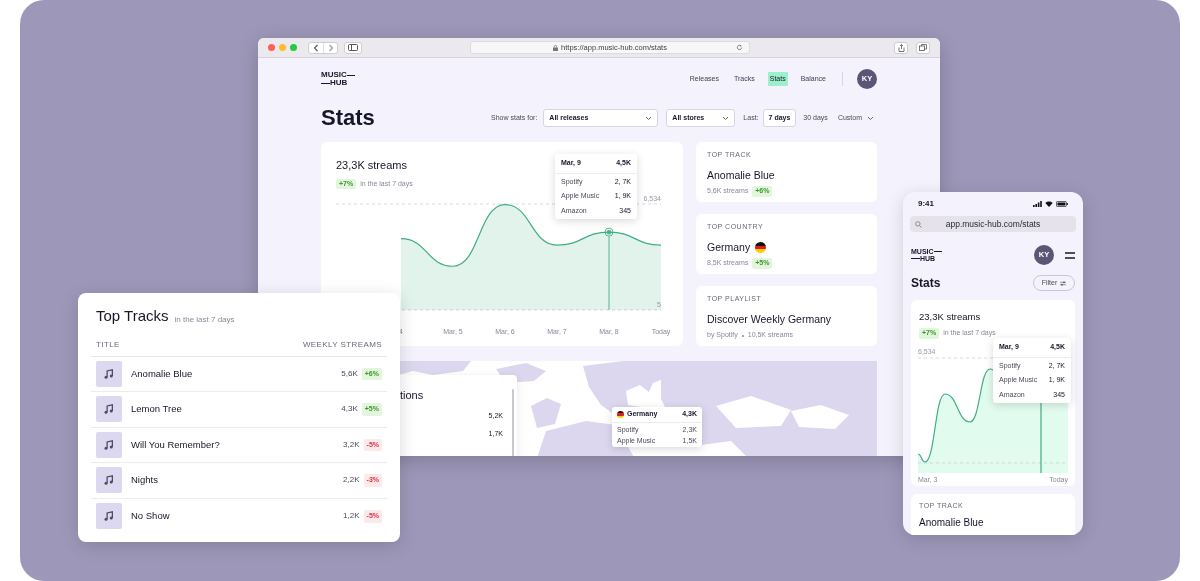 This screenshot has width=1200, height=581. Describe the element at coordinates (132, 316) in the screenshot. I see `card-title: Top Tracks` at that location.